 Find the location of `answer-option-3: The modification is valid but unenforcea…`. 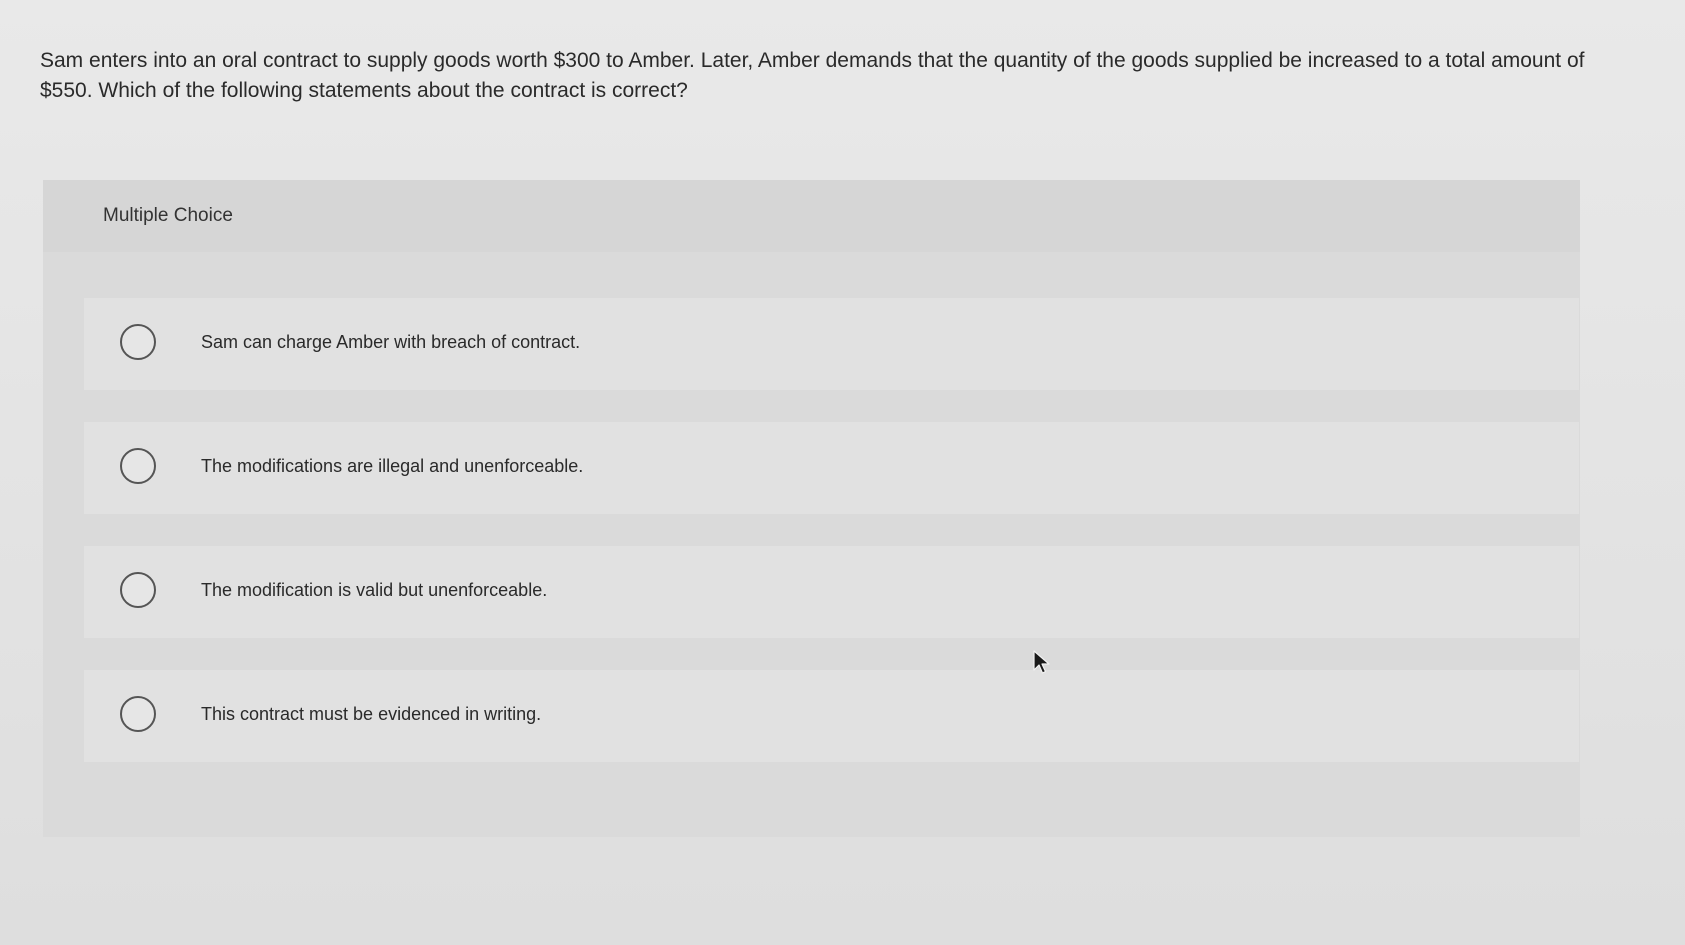

answer-option-3: The modification is valid but unenforcea… is located at coordinates (831, 592).